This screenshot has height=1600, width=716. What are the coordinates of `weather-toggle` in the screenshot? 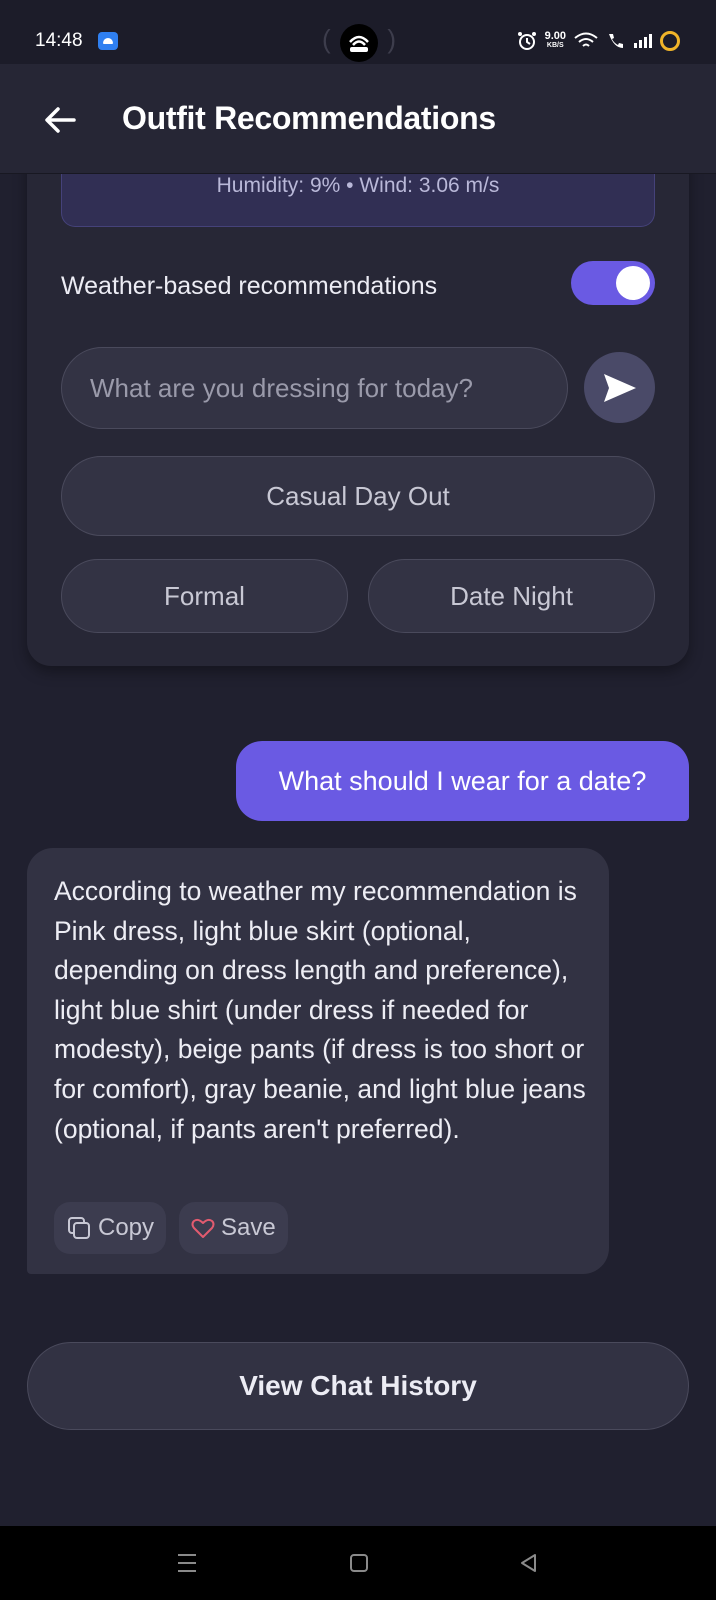 It's located at (613, 283).